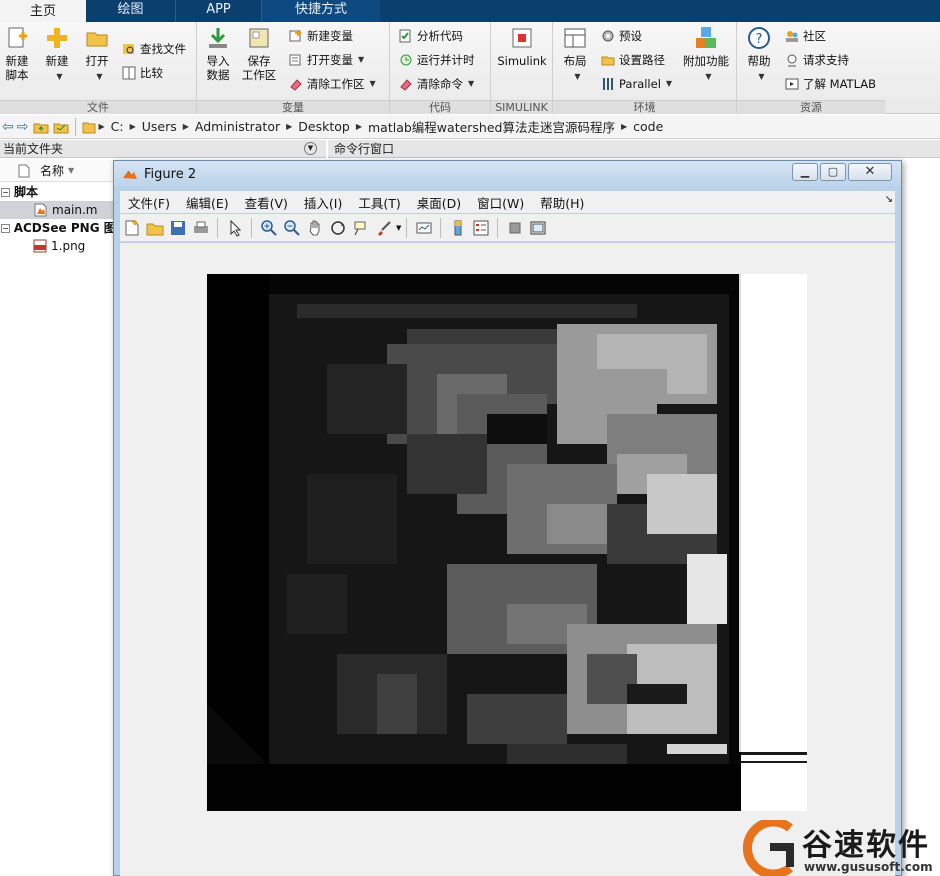  I want to click on brush-icon, so click(384, 228).